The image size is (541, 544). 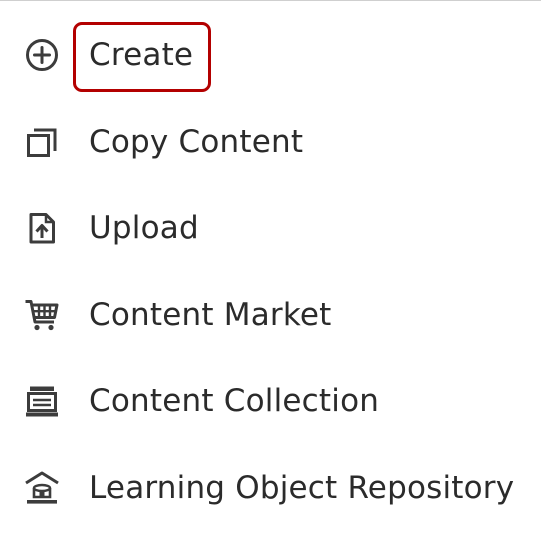 I want to click on menu-item-label: Create, so click(x=141, y=55).